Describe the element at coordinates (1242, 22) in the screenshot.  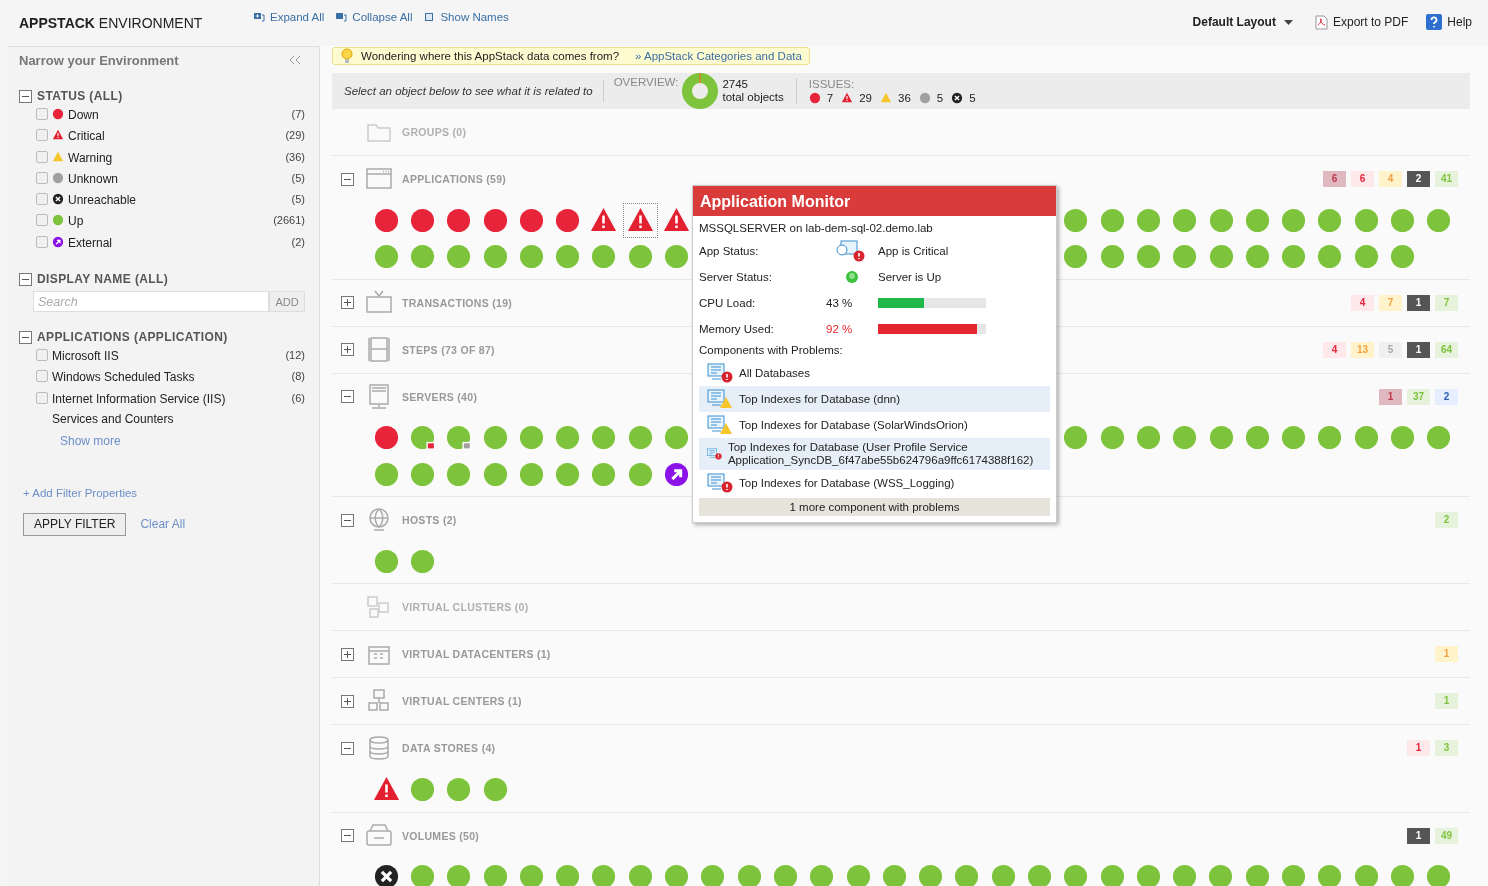
I see `layout-dropdown: Default Layout` at that location.